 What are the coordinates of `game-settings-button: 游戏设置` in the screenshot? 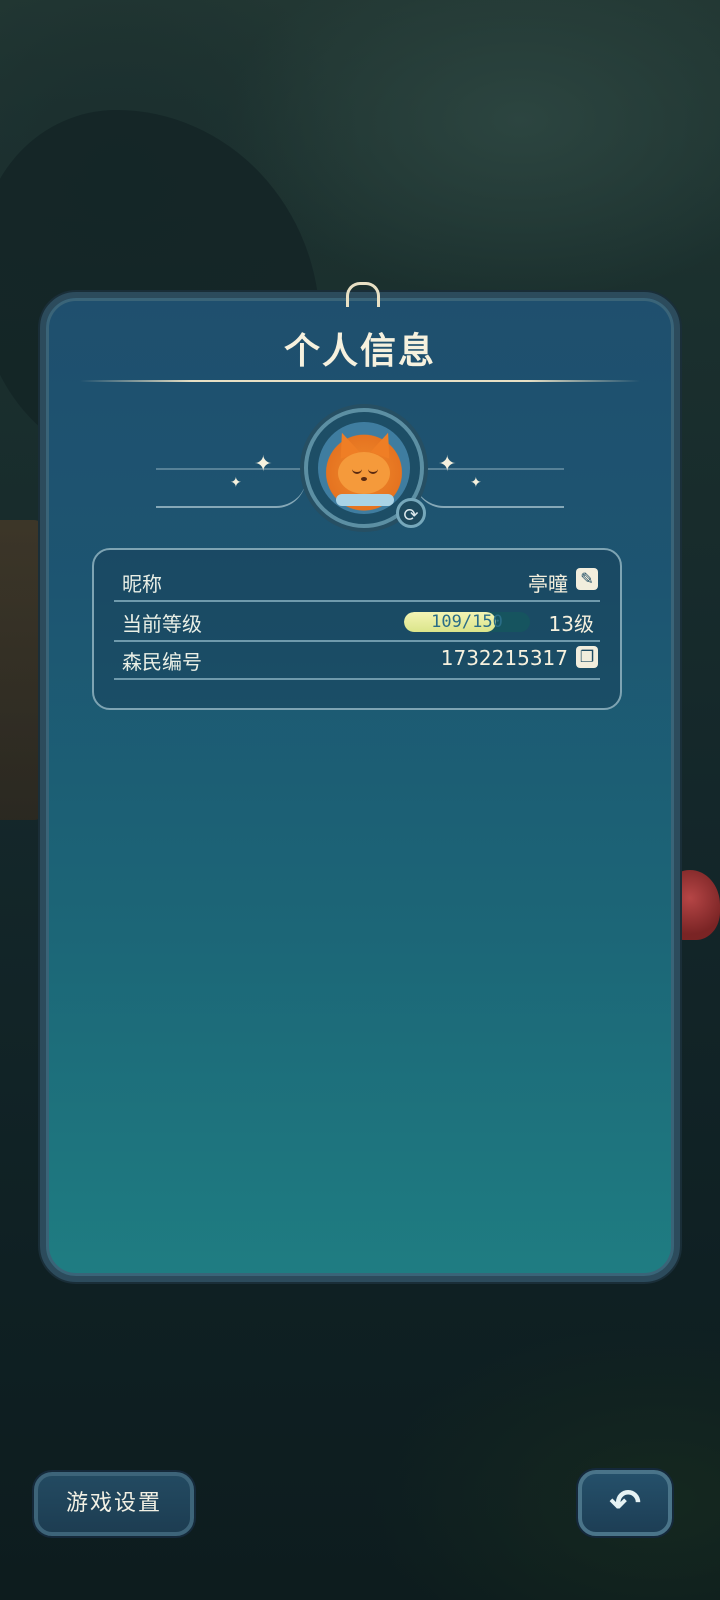 It's located at (114, 1504).